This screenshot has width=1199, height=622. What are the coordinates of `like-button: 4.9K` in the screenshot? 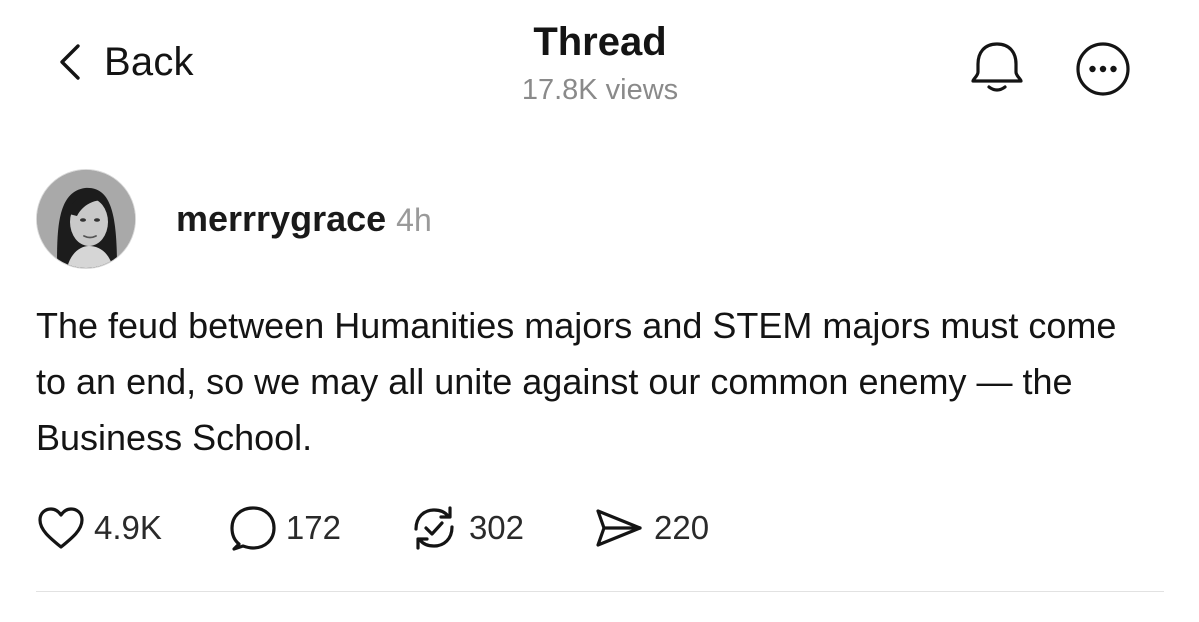 It's located at (99, 528).